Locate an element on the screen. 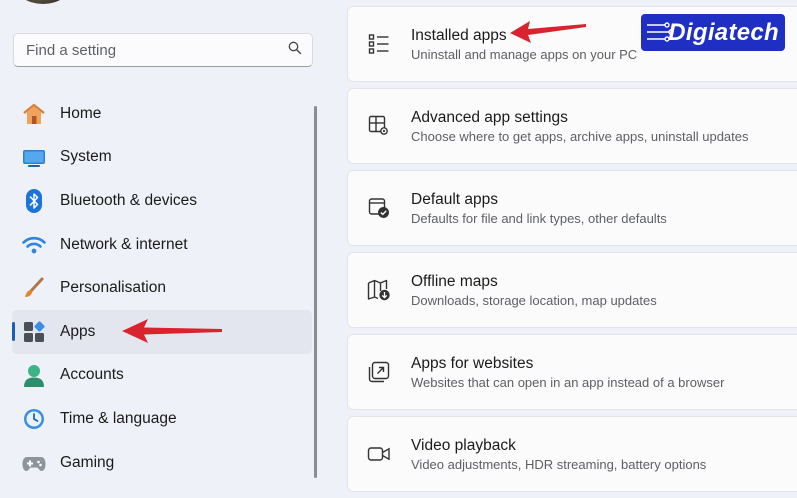 This screenshot has height=498, width=797. watermark-text: Digiatech is located at coordinates (723, 32).